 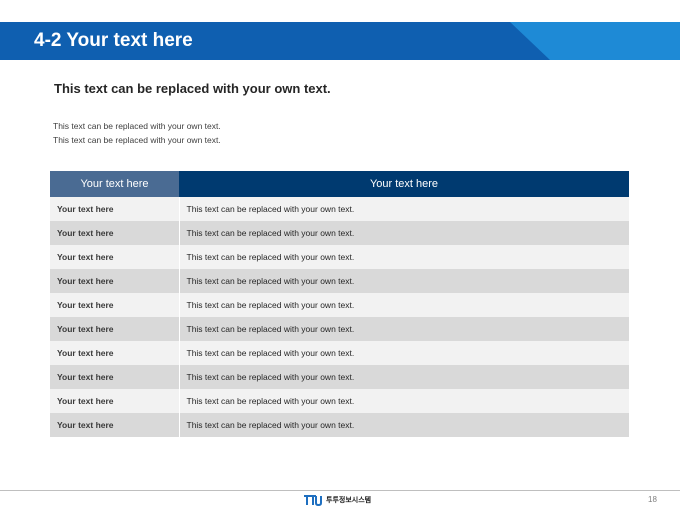 What do you see at coordinates (340, 490) in the screenshot?
I see `footer-divider` at bounding box center [340, 490].